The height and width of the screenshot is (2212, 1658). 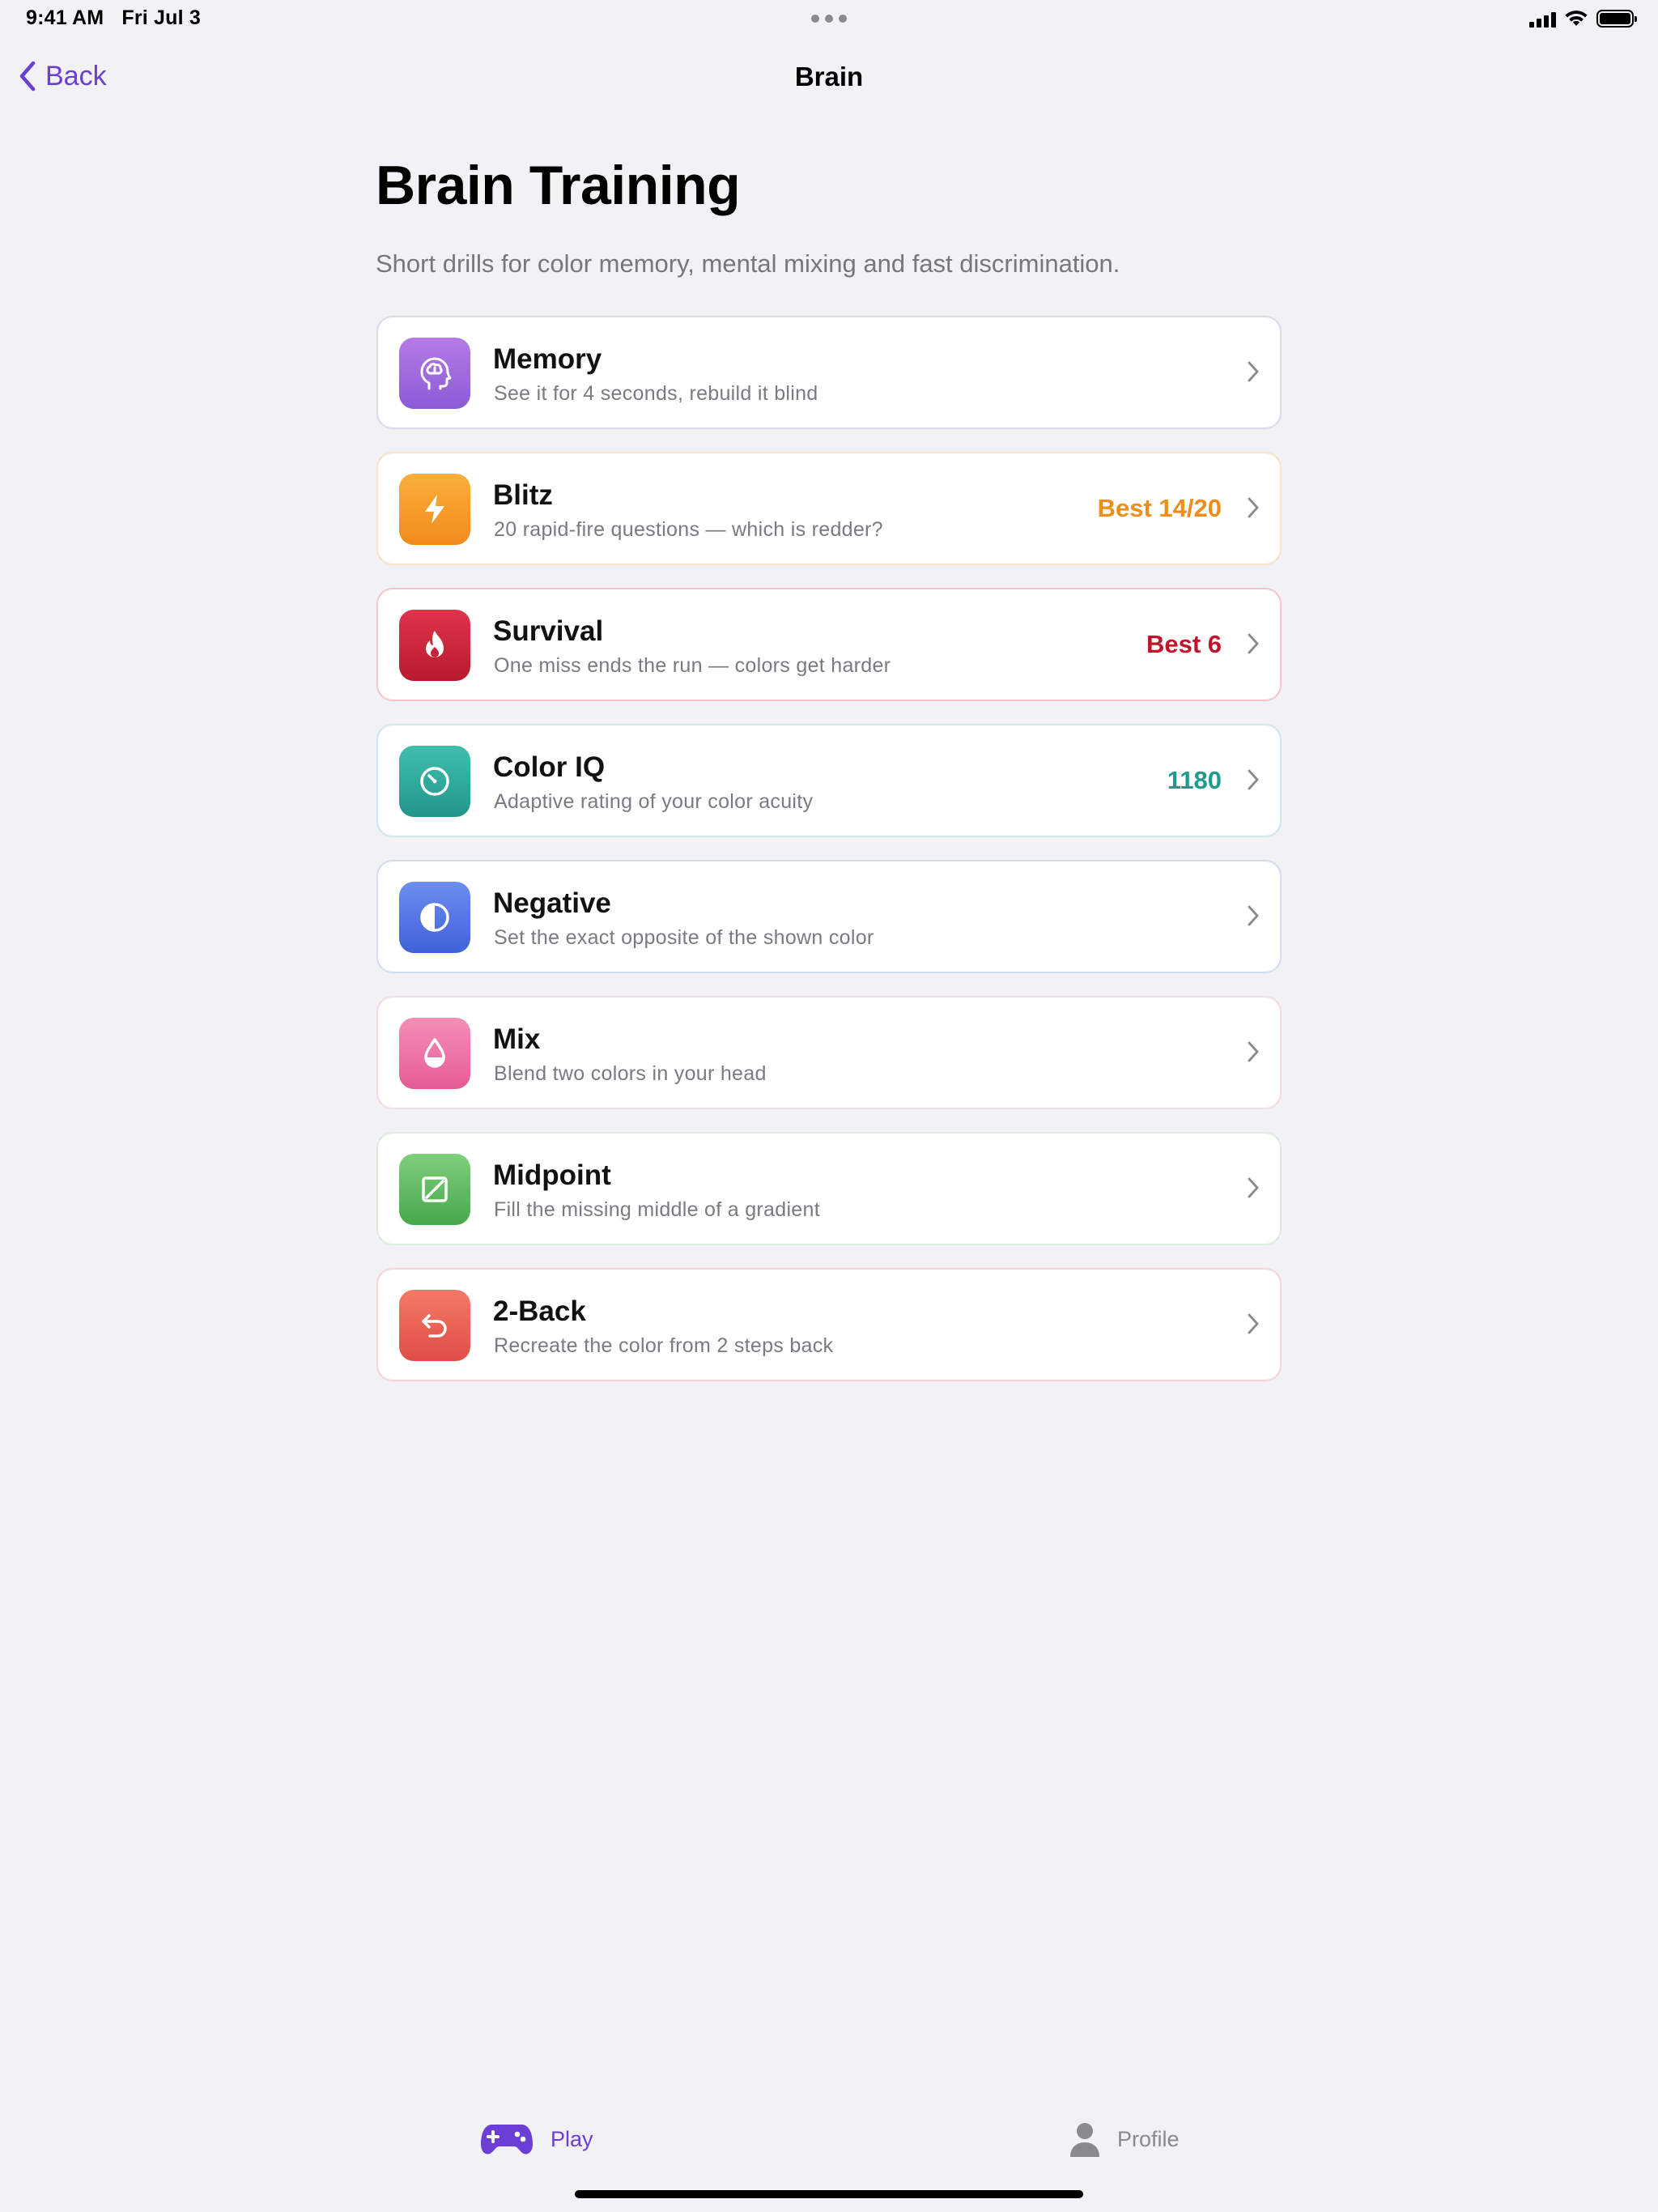 I want to click on drop-icon, so click(x=434, y=1053).